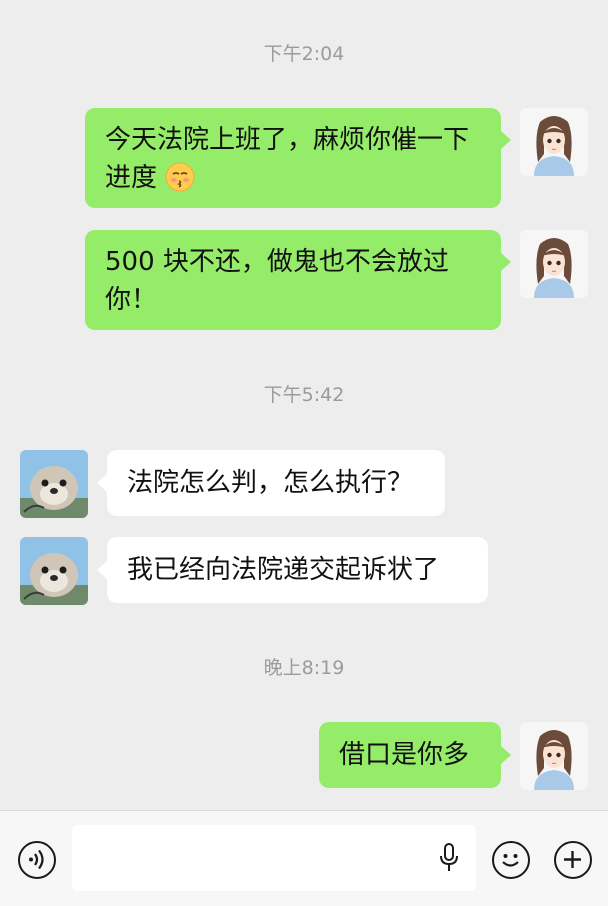 The image size is (608, 906). Describe the element at coordinates (274, 858) in the screenshot. I see `message-input` at that location.